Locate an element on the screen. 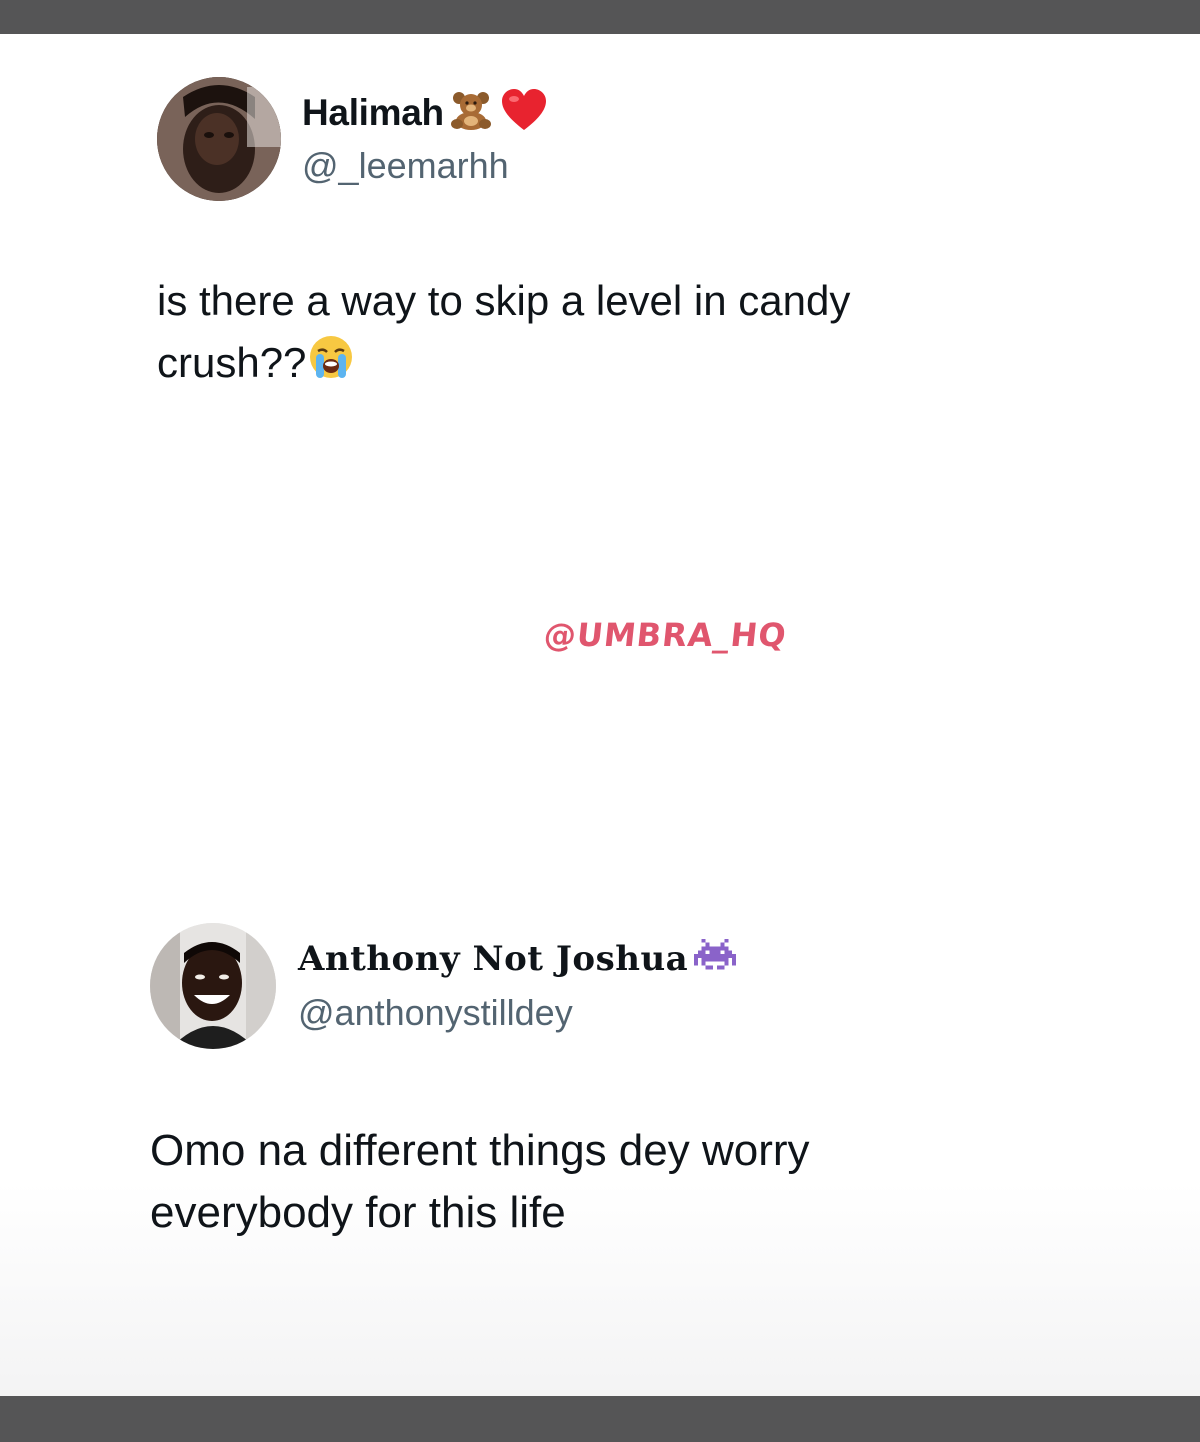 The height and width of the screenshot is (1442, 1200). name-row: Anthony Not Joshua is located at coordinates (517, 958).